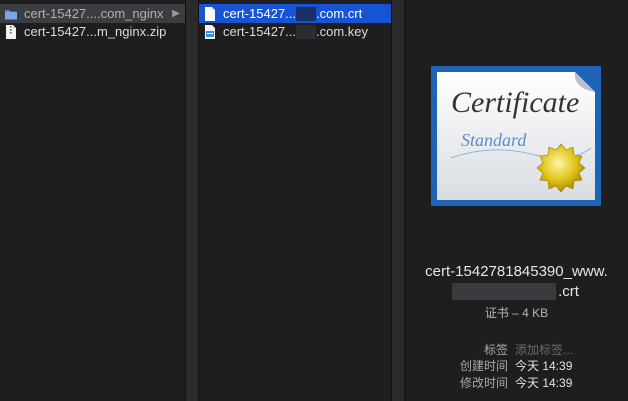  What do you see at coordinates (568, 291) in the screenshot?
I see `preview-filename-line2: .crt` at bounding box center [568, 291].